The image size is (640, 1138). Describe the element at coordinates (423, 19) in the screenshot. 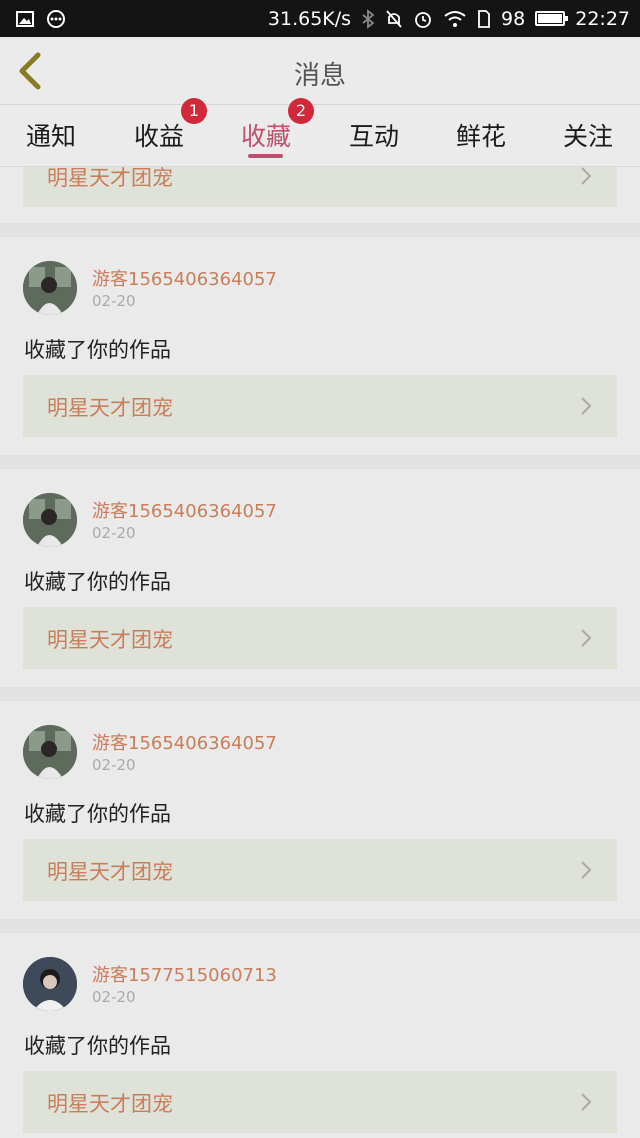

I see `alarm-icon` at that location.